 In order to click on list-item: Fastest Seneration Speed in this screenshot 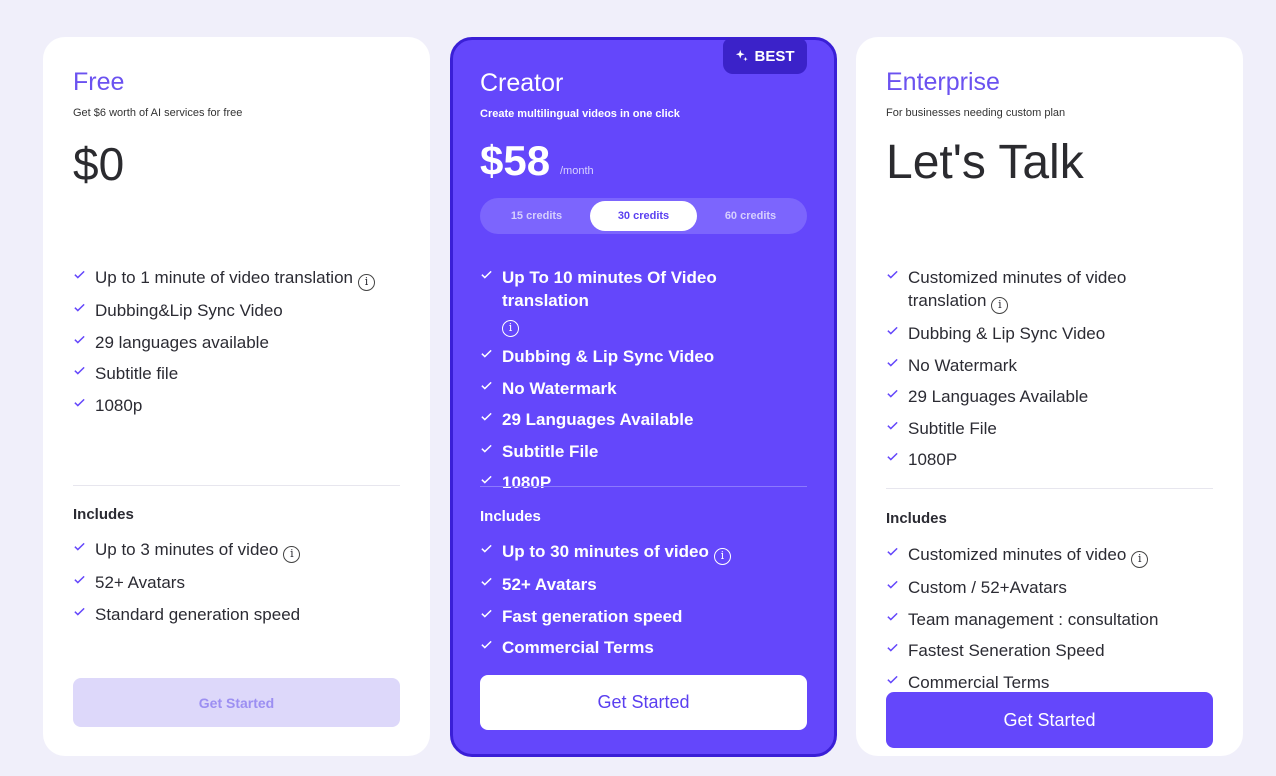, I will do `click(1049, 650)`.